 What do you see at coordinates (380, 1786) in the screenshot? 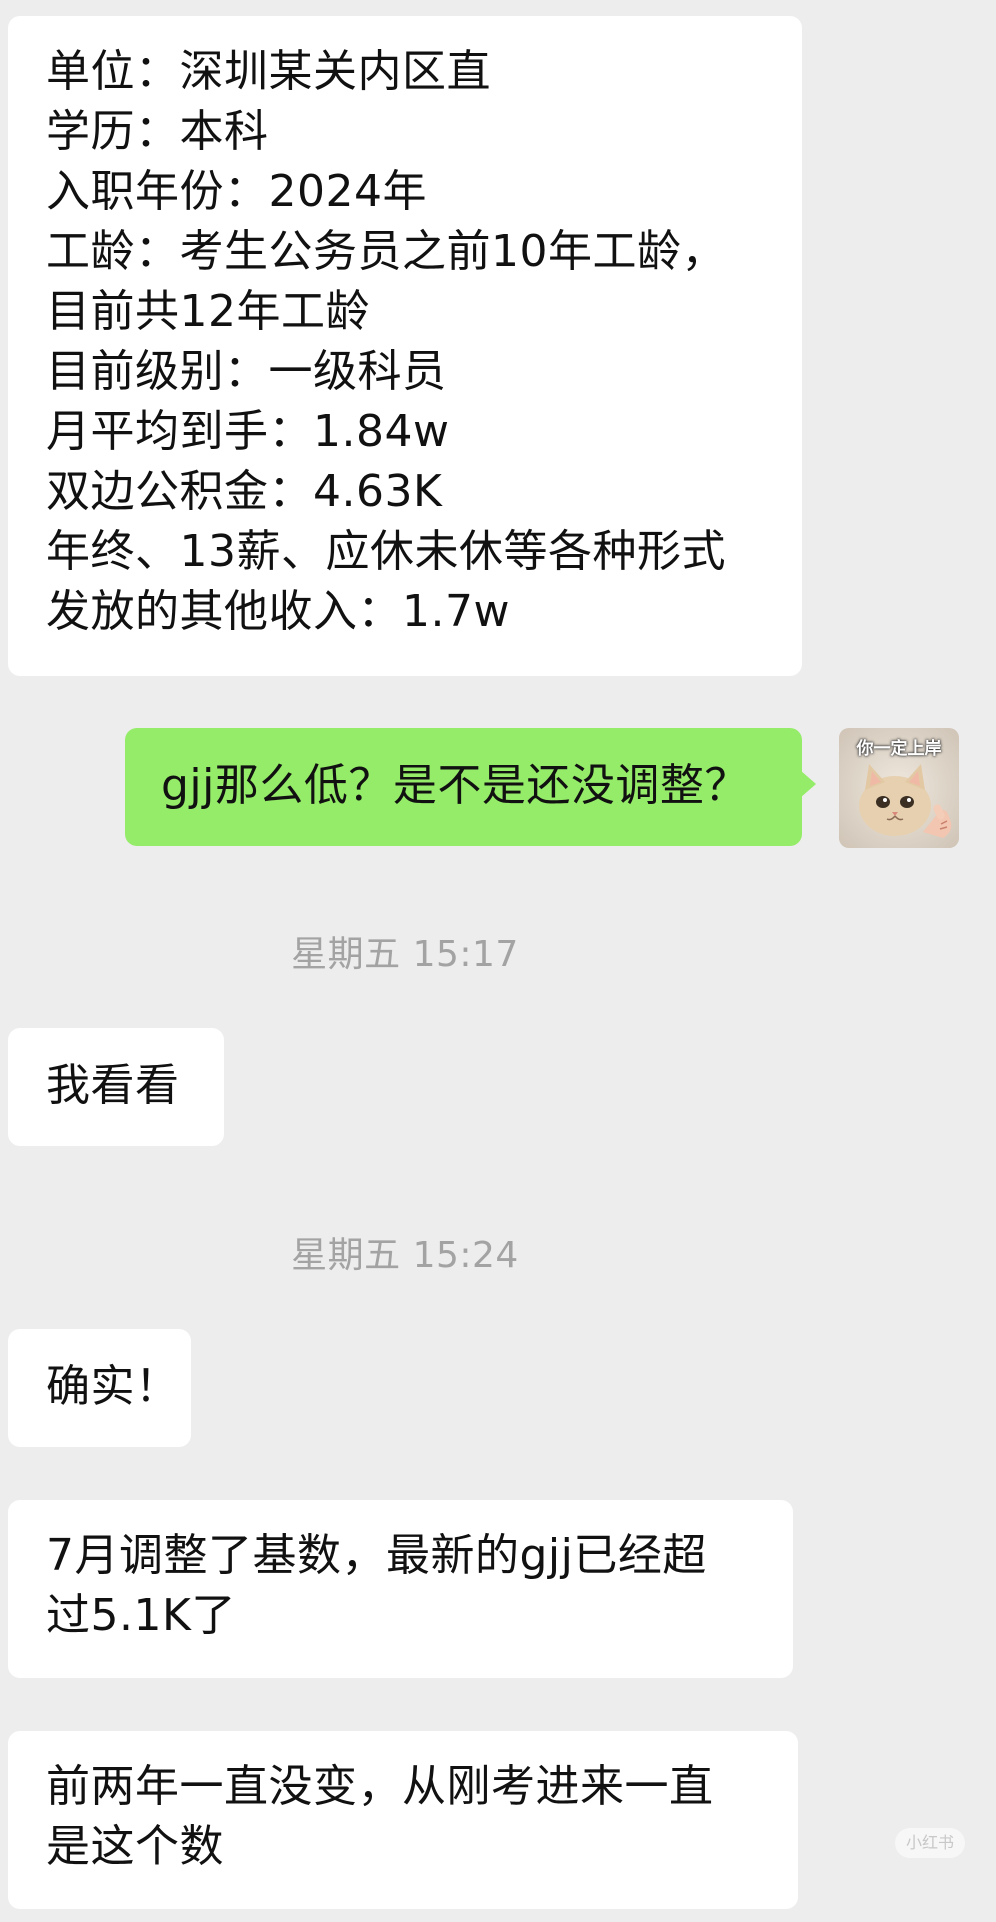
I see `message-line: 前两年一直没变，从刚考进来一直` at bounding box center [380, 1786].